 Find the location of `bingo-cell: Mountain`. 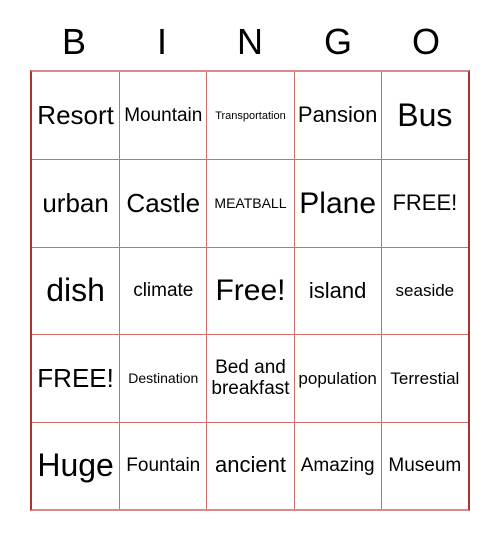

bingo-cell: Mountain is located at coordinates (162, 116).